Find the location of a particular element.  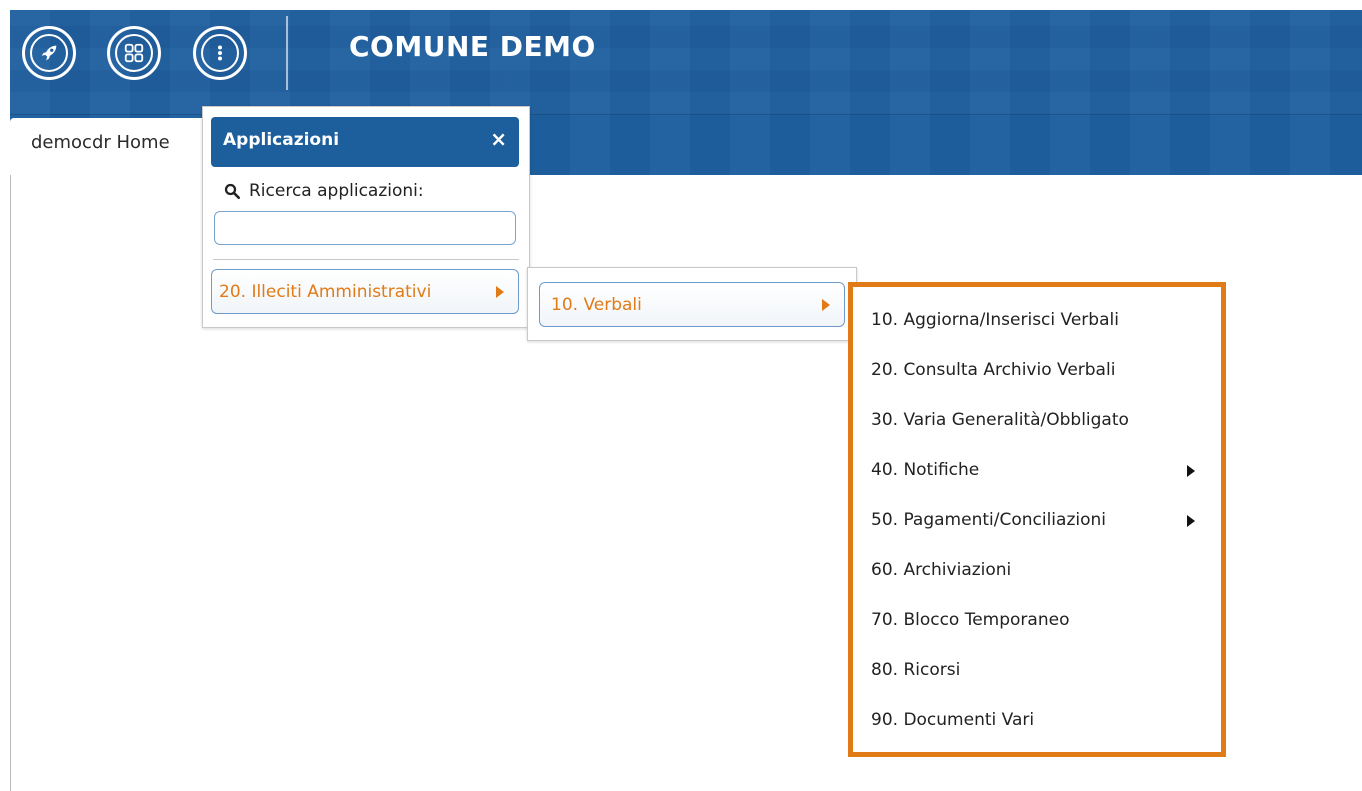

submenu-item-varia-generalita-obbligato: 30. Varia Generalità/Obbligato is located at coordinates (1000, 420).